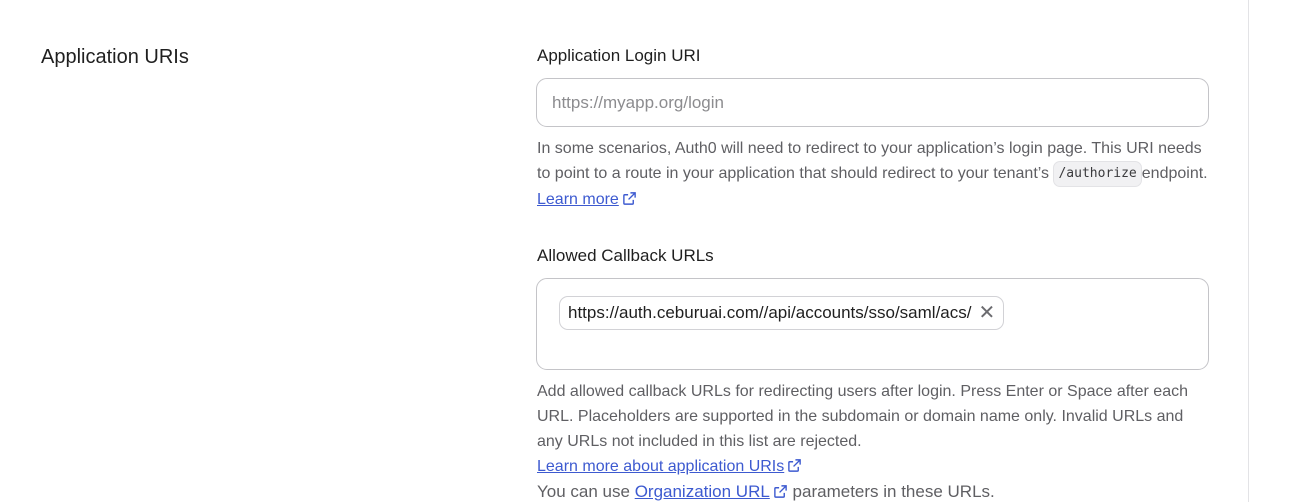 Image resolution: width=1297 pixels, height=502 pixels. I want to click on organization-url-link: Organization URL, so click(711, 491).